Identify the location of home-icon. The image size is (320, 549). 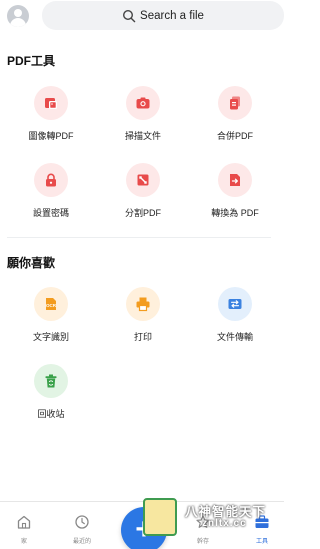
(24, 522).